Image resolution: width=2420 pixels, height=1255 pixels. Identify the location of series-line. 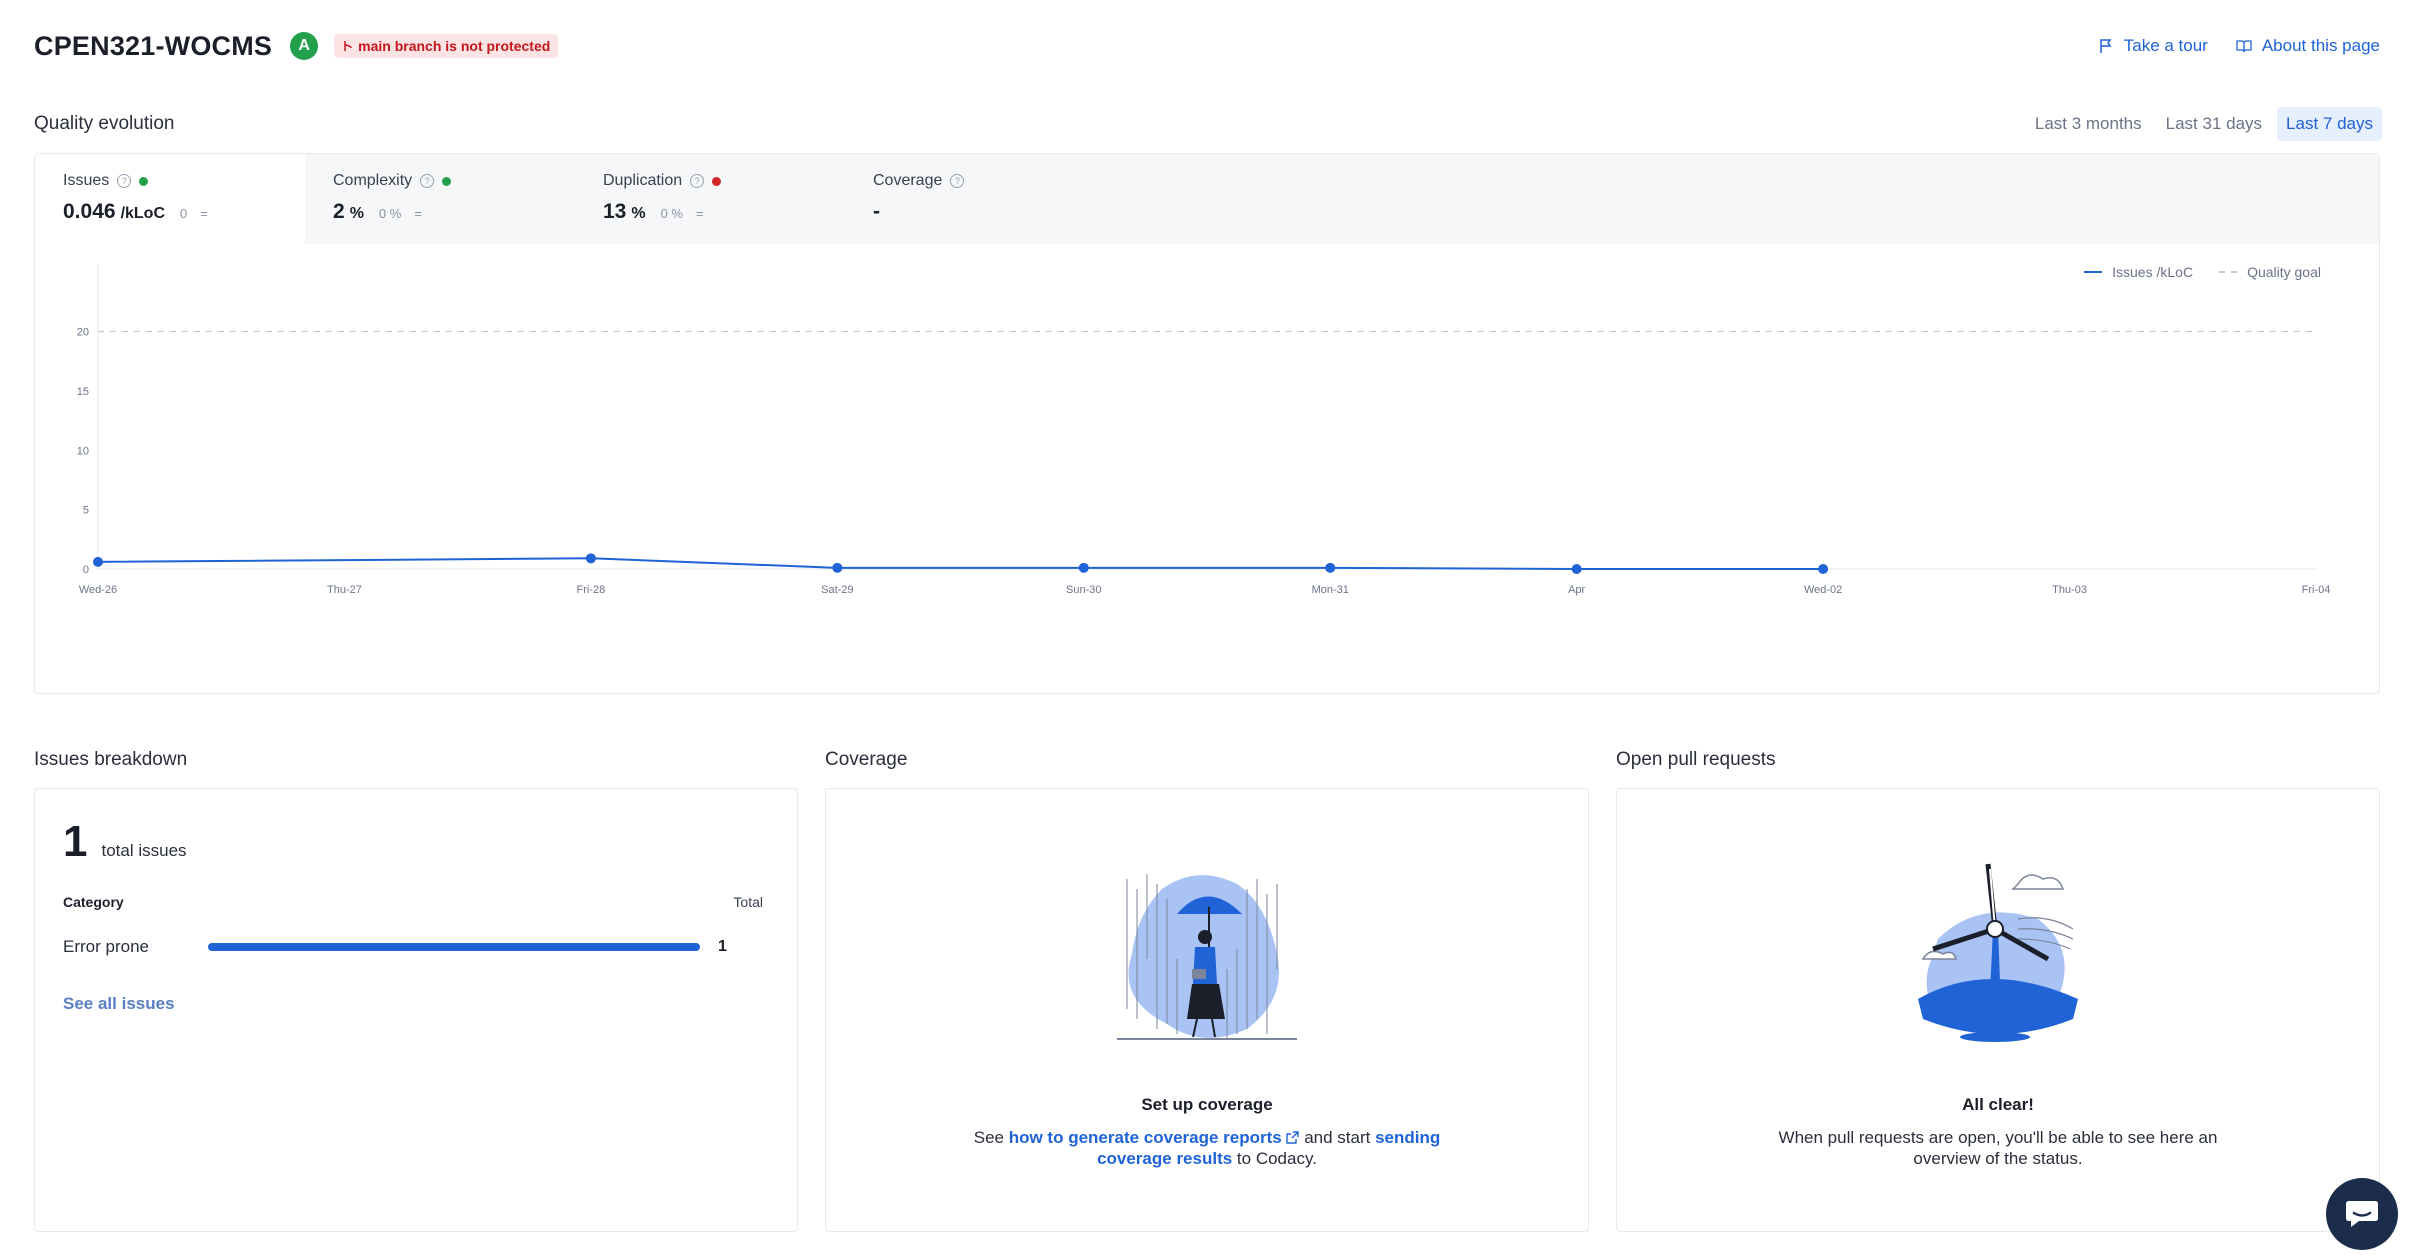
(960, 563).